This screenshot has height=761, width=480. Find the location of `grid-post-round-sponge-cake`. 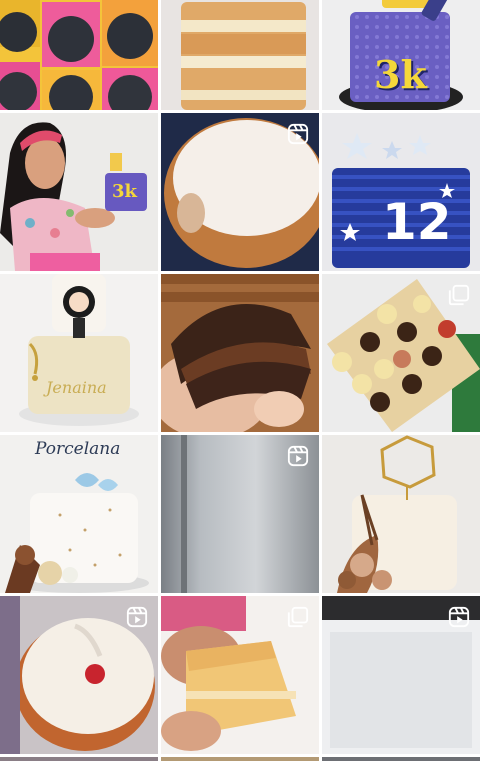

grid-post-round-sponge-cake is located at coordinates (240, 192).